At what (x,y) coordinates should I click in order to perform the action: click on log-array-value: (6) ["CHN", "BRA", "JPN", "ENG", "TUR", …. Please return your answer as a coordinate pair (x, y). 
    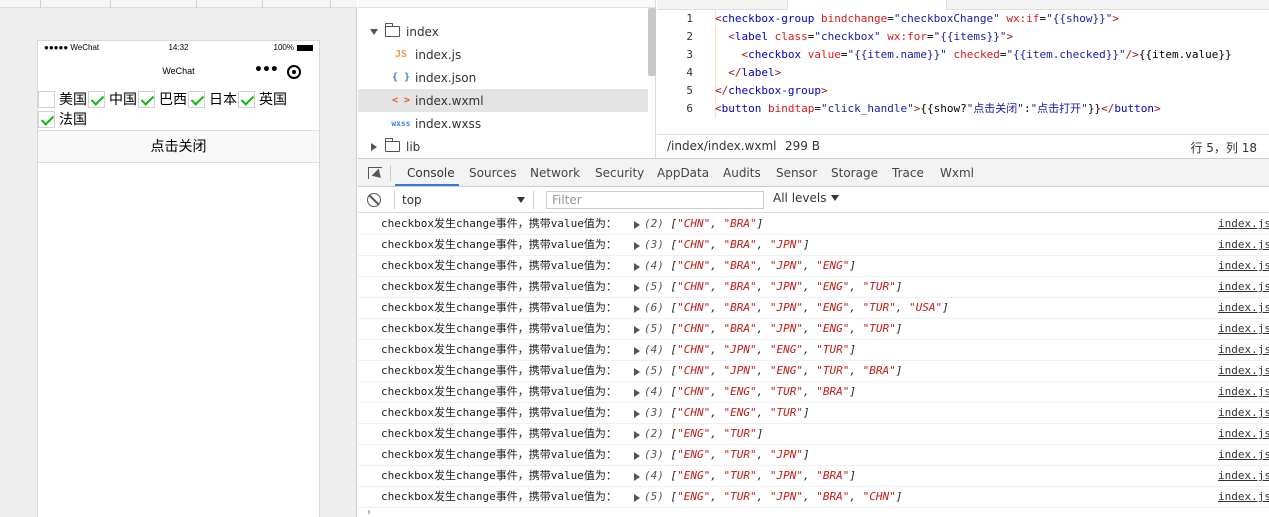
    Looking at the image, I should click on (796, 308).